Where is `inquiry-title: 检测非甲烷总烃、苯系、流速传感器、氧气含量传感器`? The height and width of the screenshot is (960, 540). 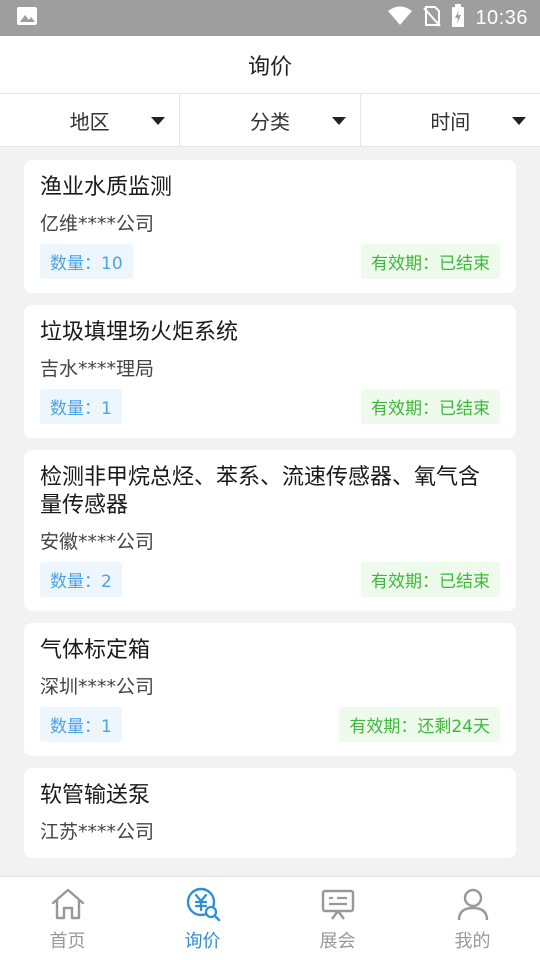 inquiry-title: 检测非甲烷总烃、苯系、流速传感器、氧气含量传感器 is located at coordinates (260, 491).